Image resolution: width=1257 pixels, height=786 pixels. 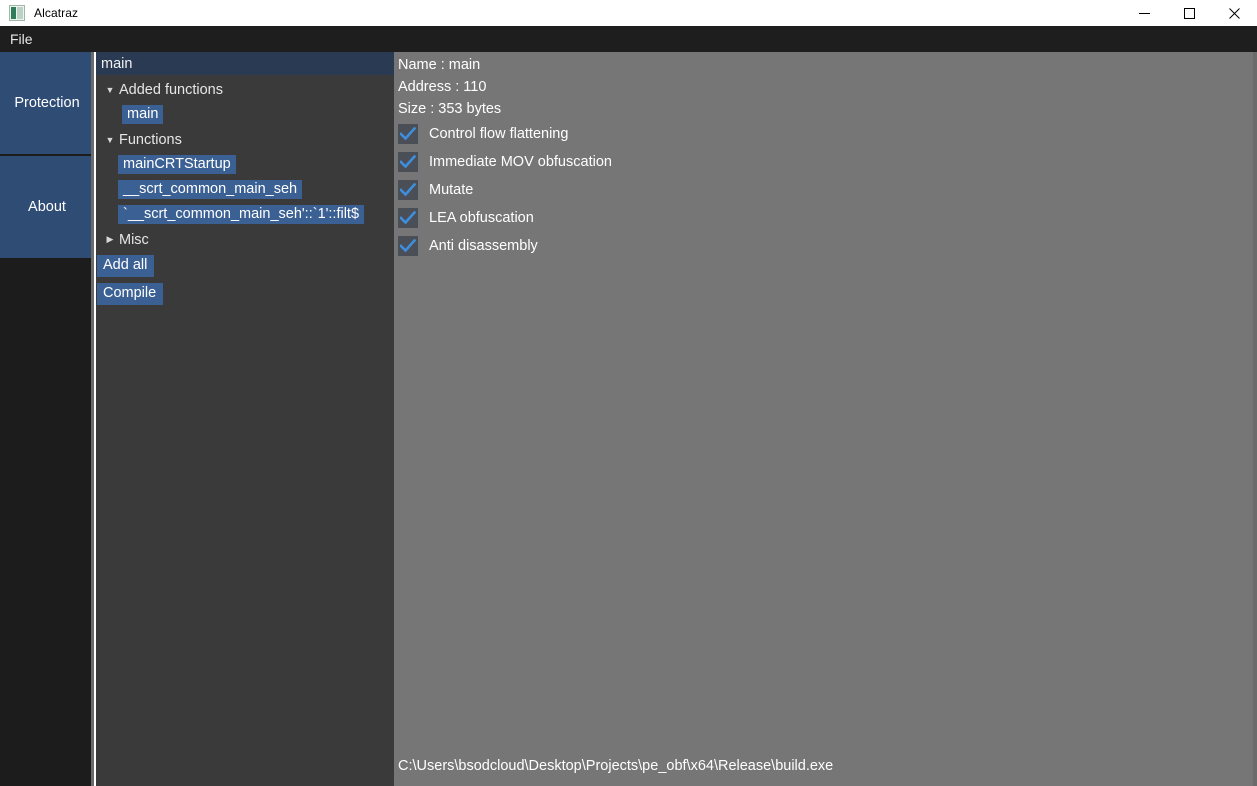 I want to click on option-lea-obfuscation: LEA obfuscation, so click(x=825, y=218).